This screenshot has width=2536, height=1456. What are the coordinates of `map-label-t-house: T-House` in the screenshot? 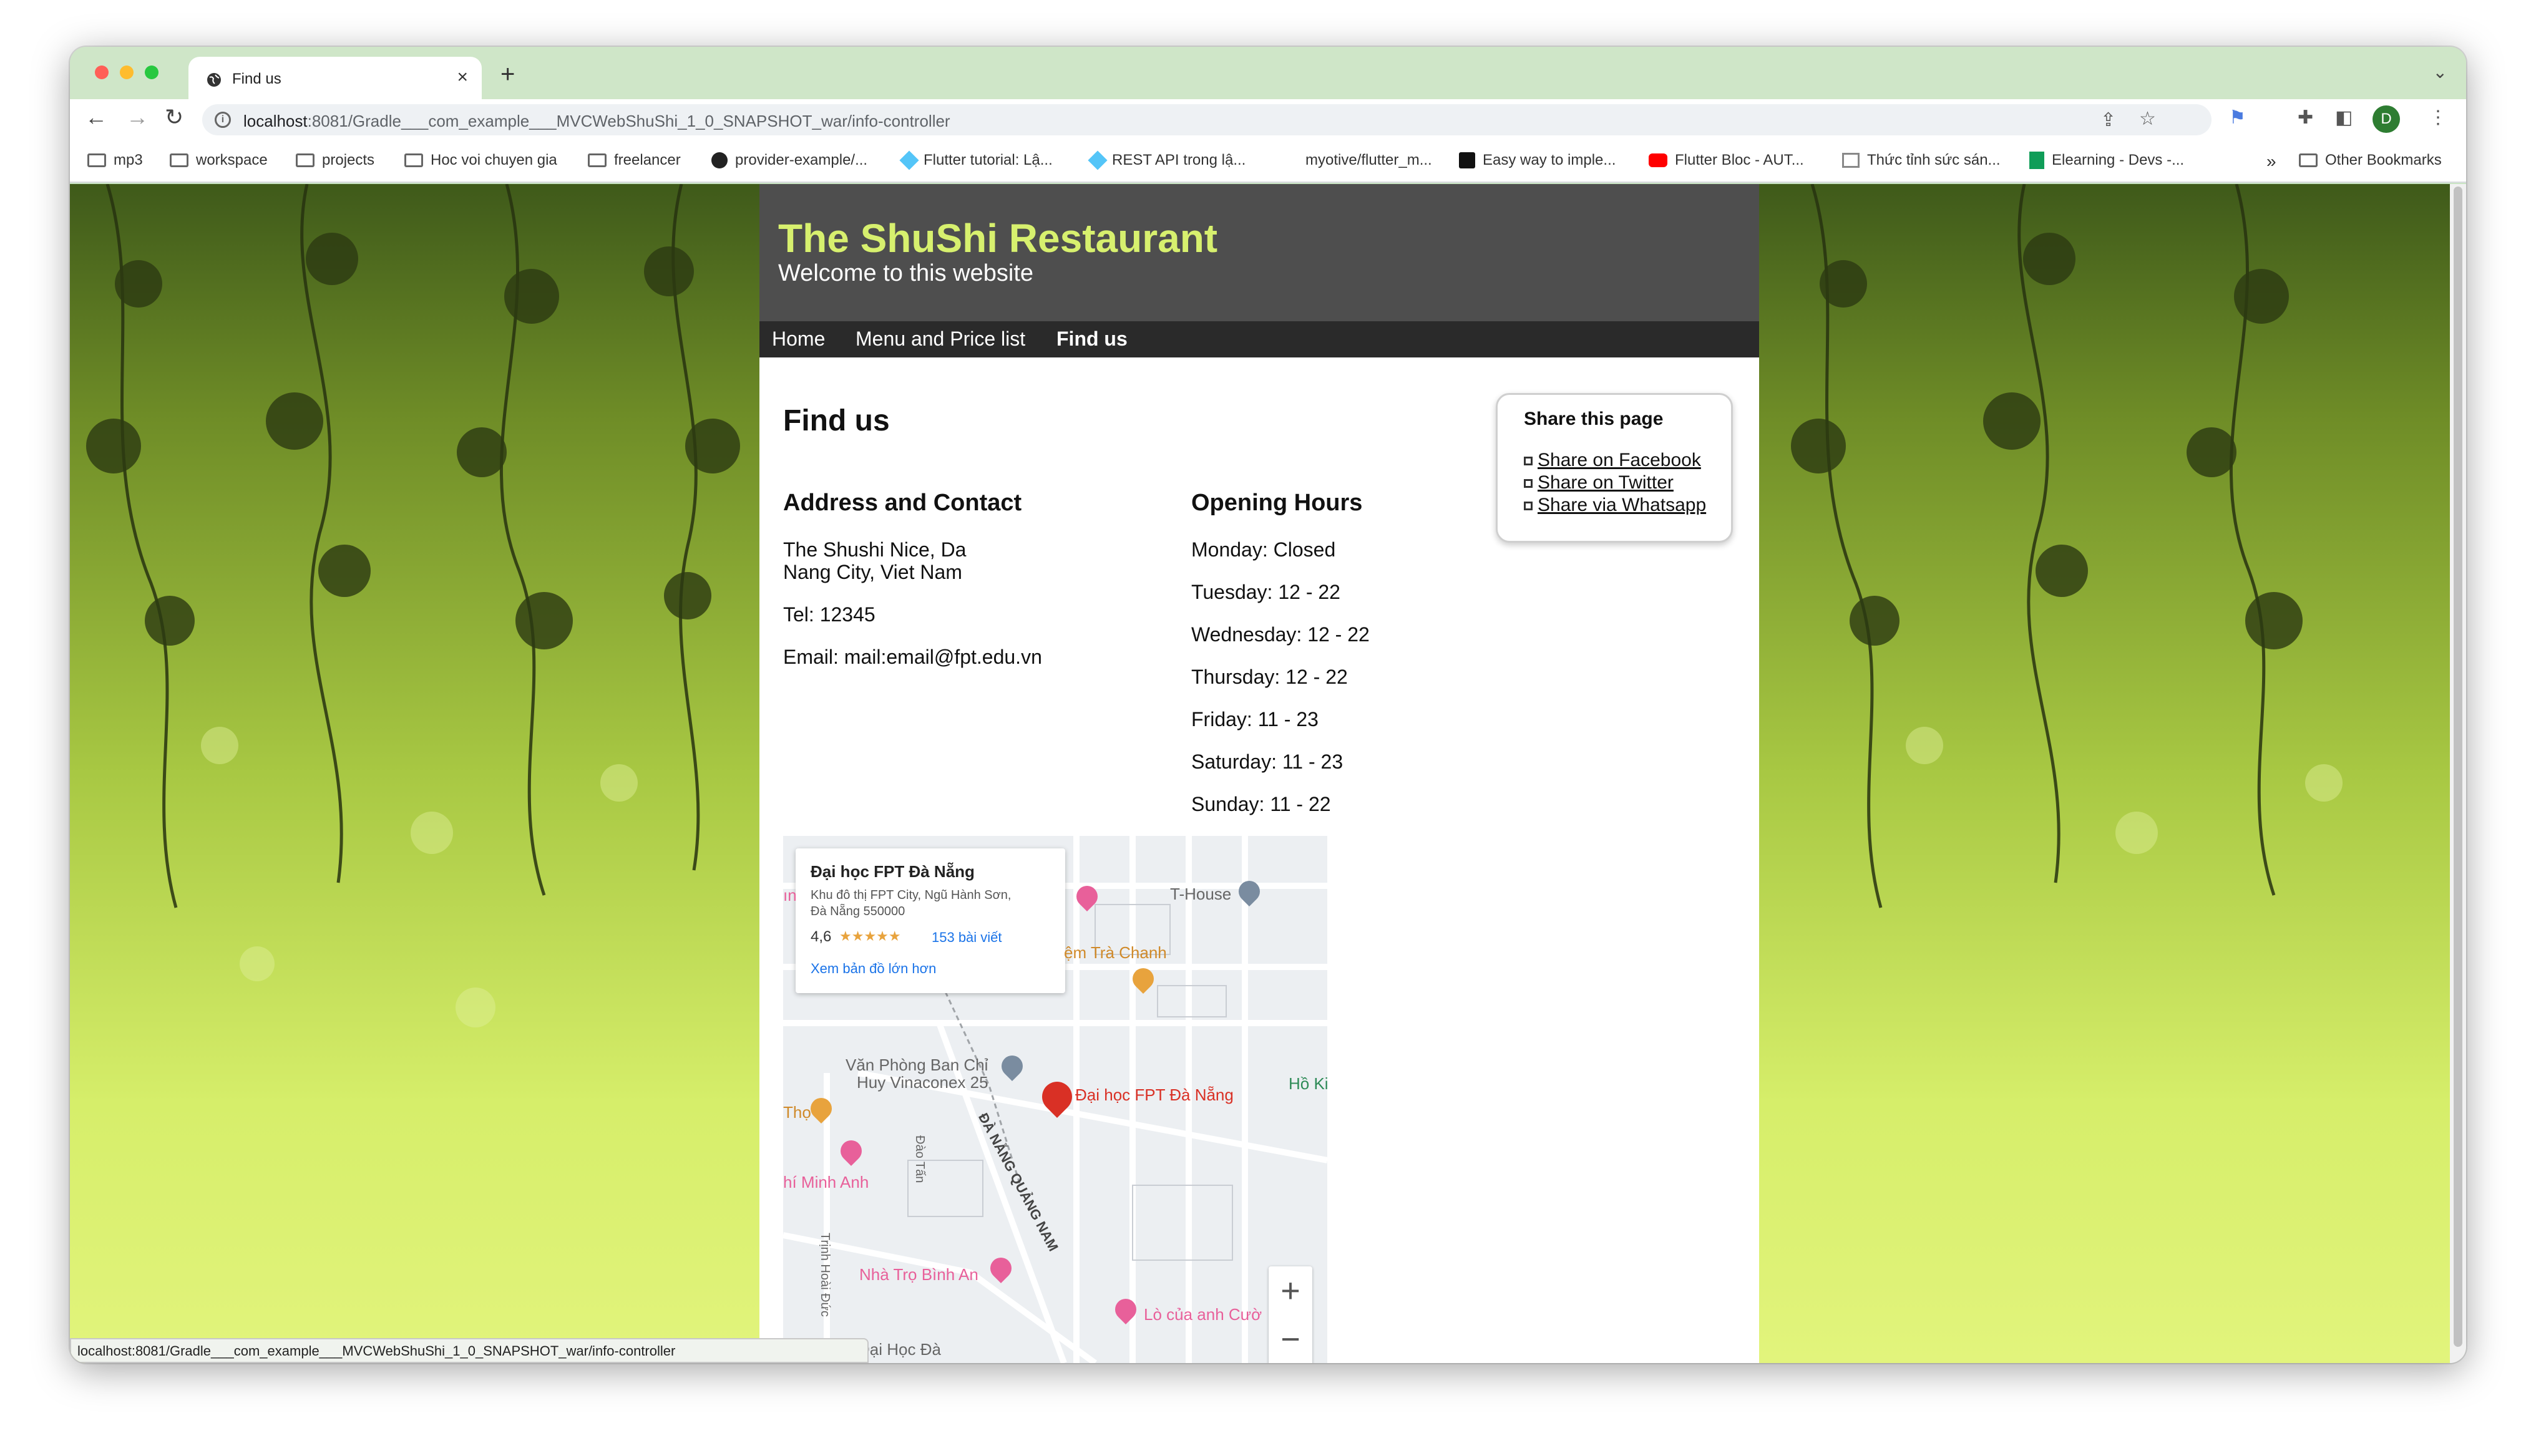 It's located at (1201, 894).